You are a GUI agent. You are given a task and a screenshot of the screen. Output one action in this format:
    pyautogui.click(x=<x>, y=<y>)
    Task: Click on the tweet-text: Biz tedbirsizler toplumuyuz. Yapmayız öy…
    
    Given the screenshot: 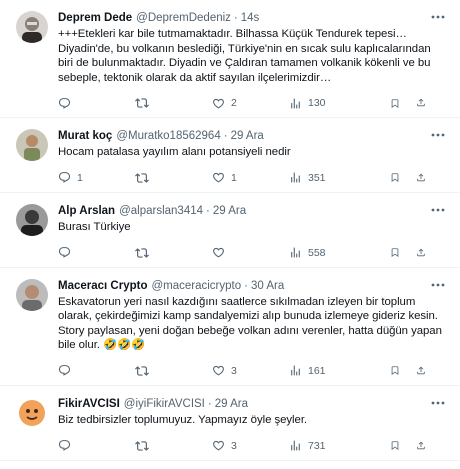 What is the action you would take?
    pyautogui.click(x=183, y=419)
    